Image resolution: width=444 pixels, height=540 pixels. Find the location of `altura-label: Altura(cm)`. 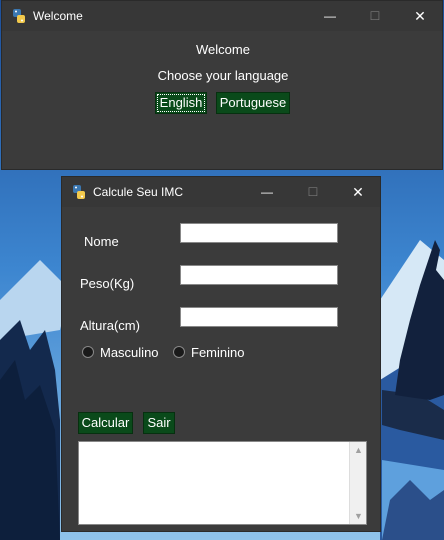

altura-label: Altura(cm) is located at coordinates (110, 325).